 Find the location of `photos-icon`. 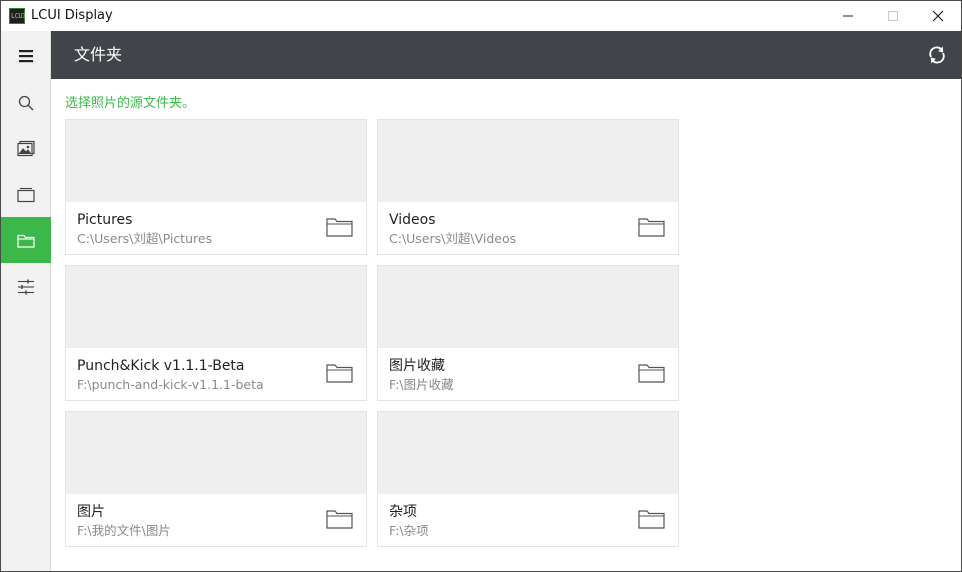

photos-icon is located at coordinates (26, 148).